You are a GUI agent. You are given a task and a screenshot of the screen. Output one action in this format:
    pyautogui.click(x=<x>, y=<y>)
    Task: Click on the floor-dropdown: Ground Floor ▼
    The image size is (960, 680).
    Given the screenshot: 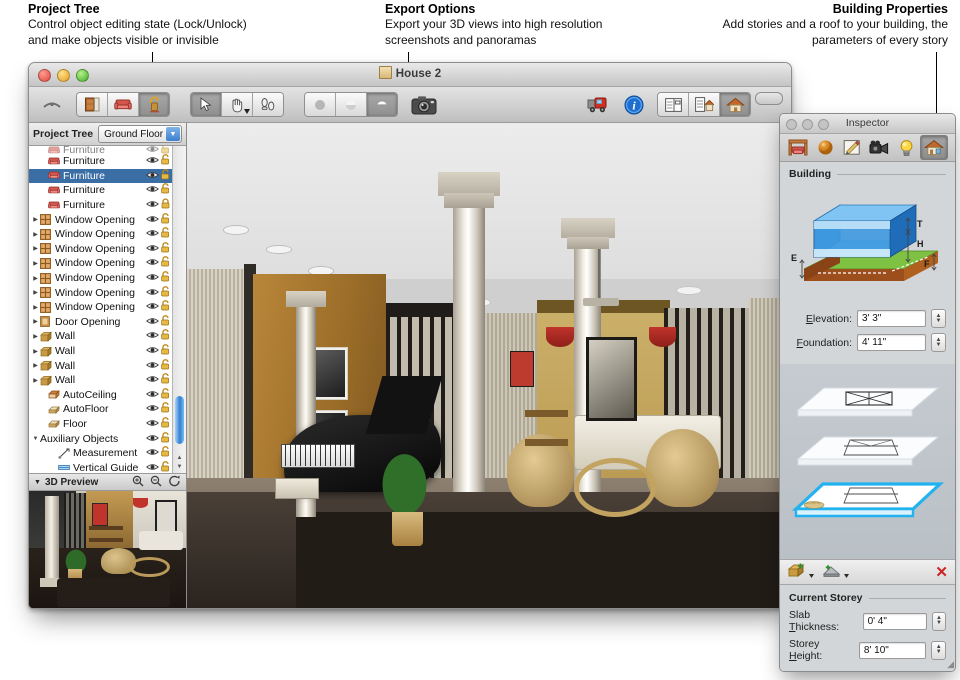 What is the action you would take?
    pyautogui.click(x=140, y=134)
    